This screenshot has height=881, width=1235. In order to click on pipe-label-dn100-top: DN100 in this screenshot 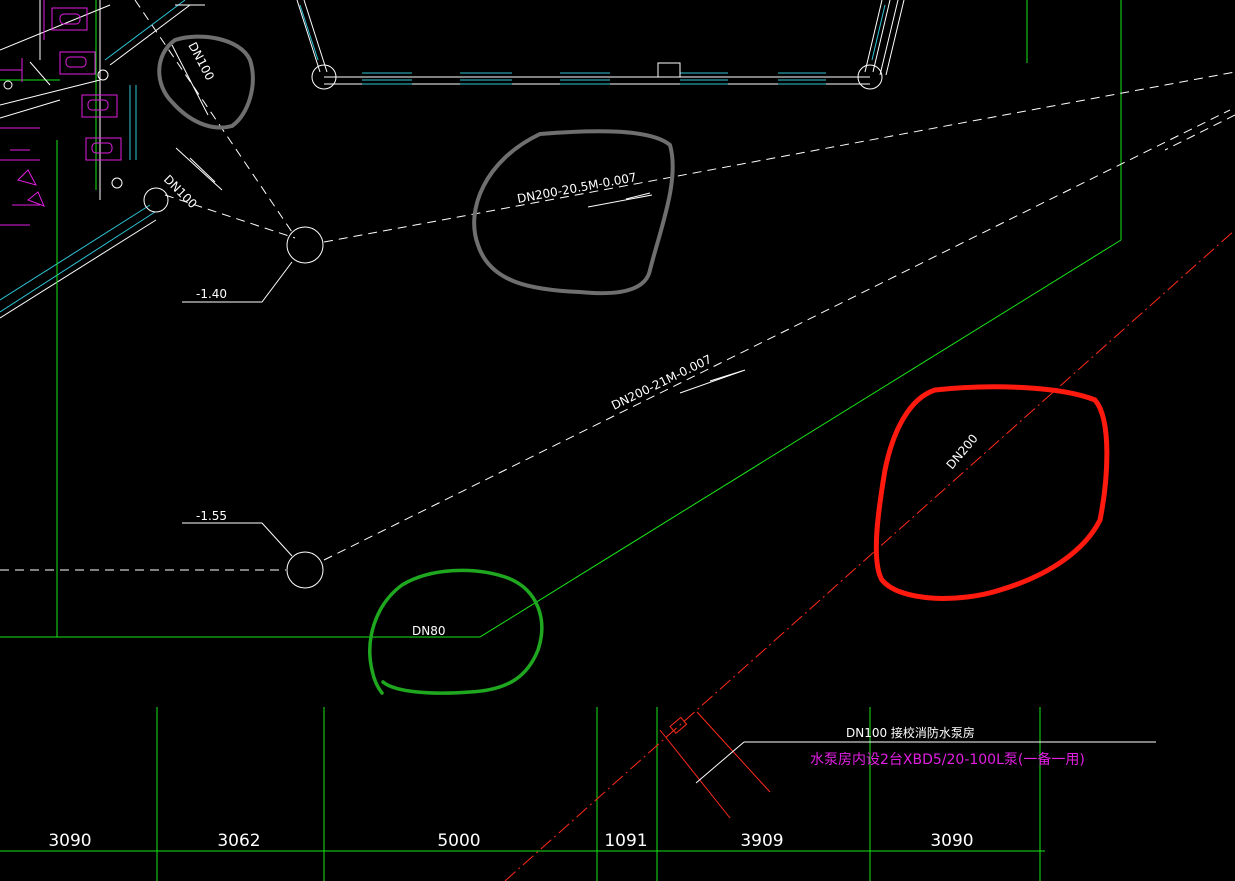, I will do `click(201, 61)`.